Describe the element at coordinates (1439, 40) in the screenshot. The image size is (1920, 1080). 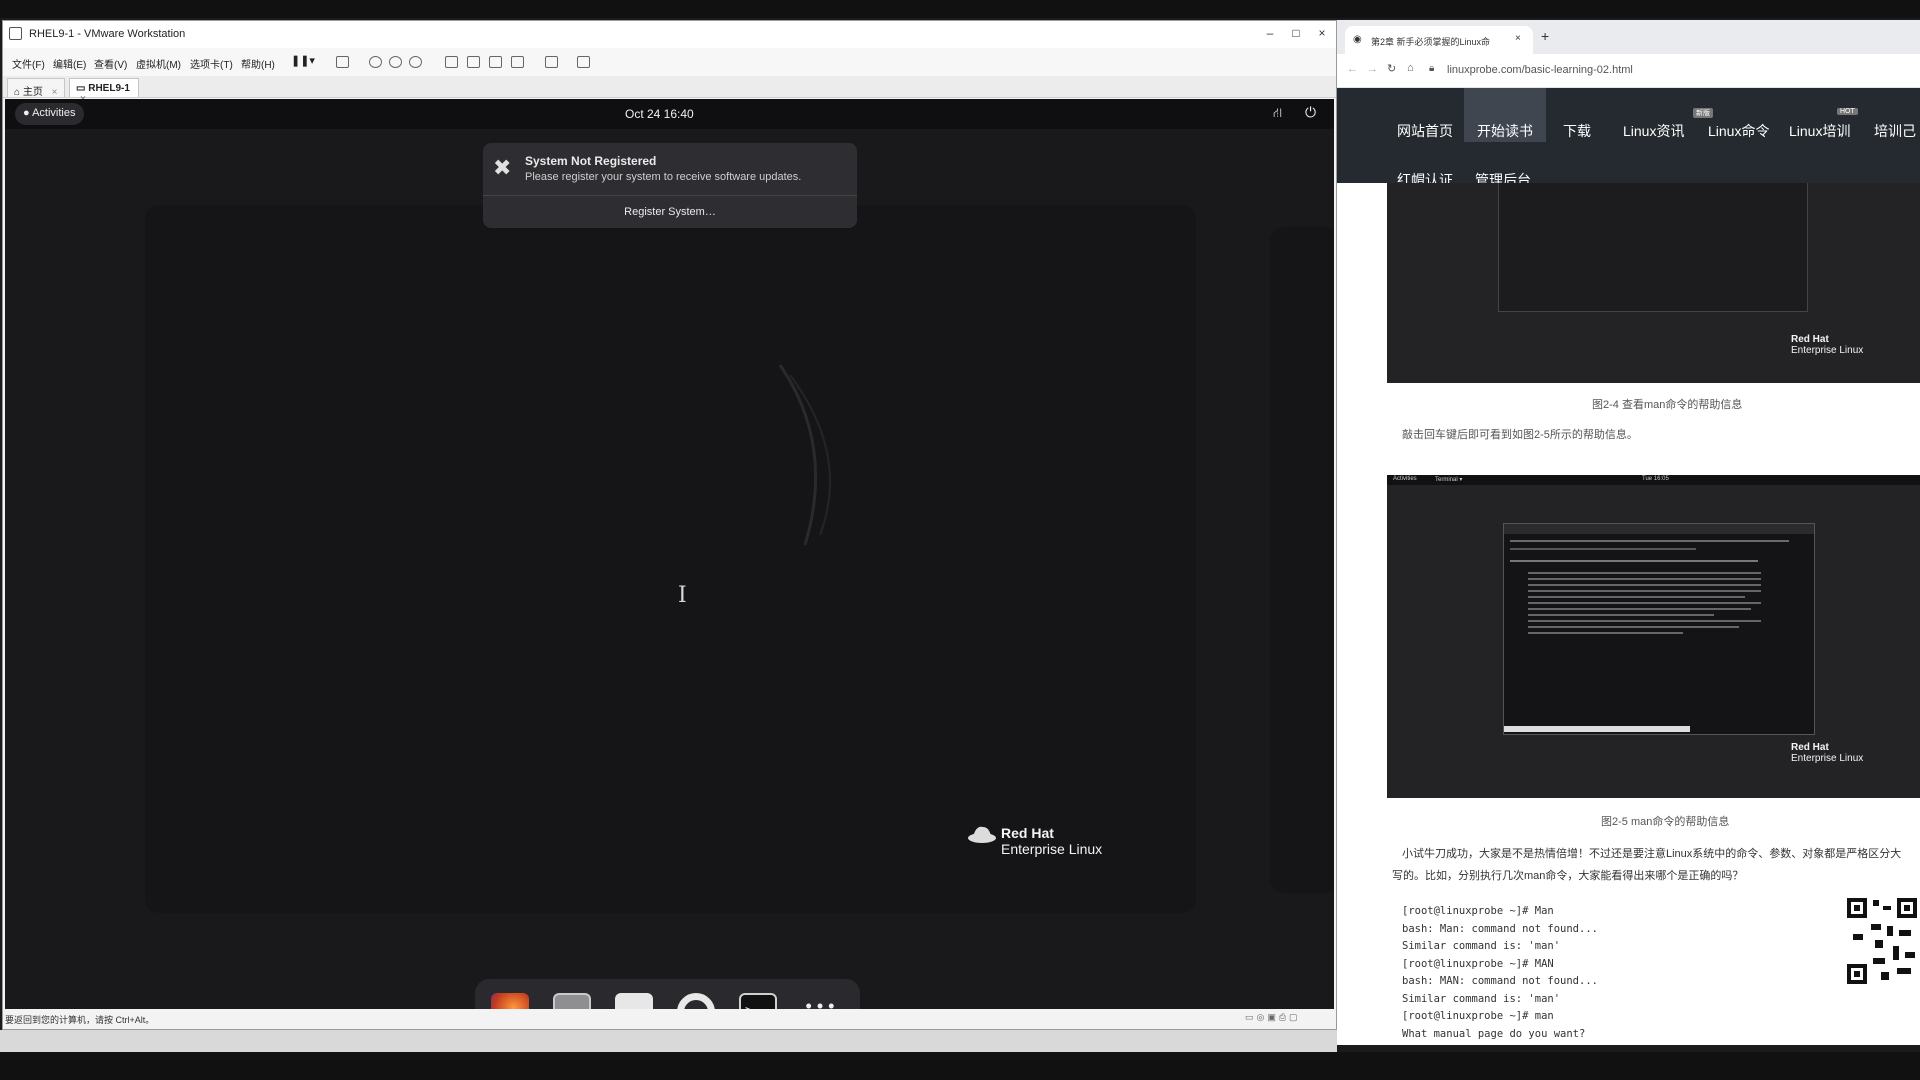
I see `browser-tab: ◉ 第2章 新手必须掌握的Linux命 ×` at that location.